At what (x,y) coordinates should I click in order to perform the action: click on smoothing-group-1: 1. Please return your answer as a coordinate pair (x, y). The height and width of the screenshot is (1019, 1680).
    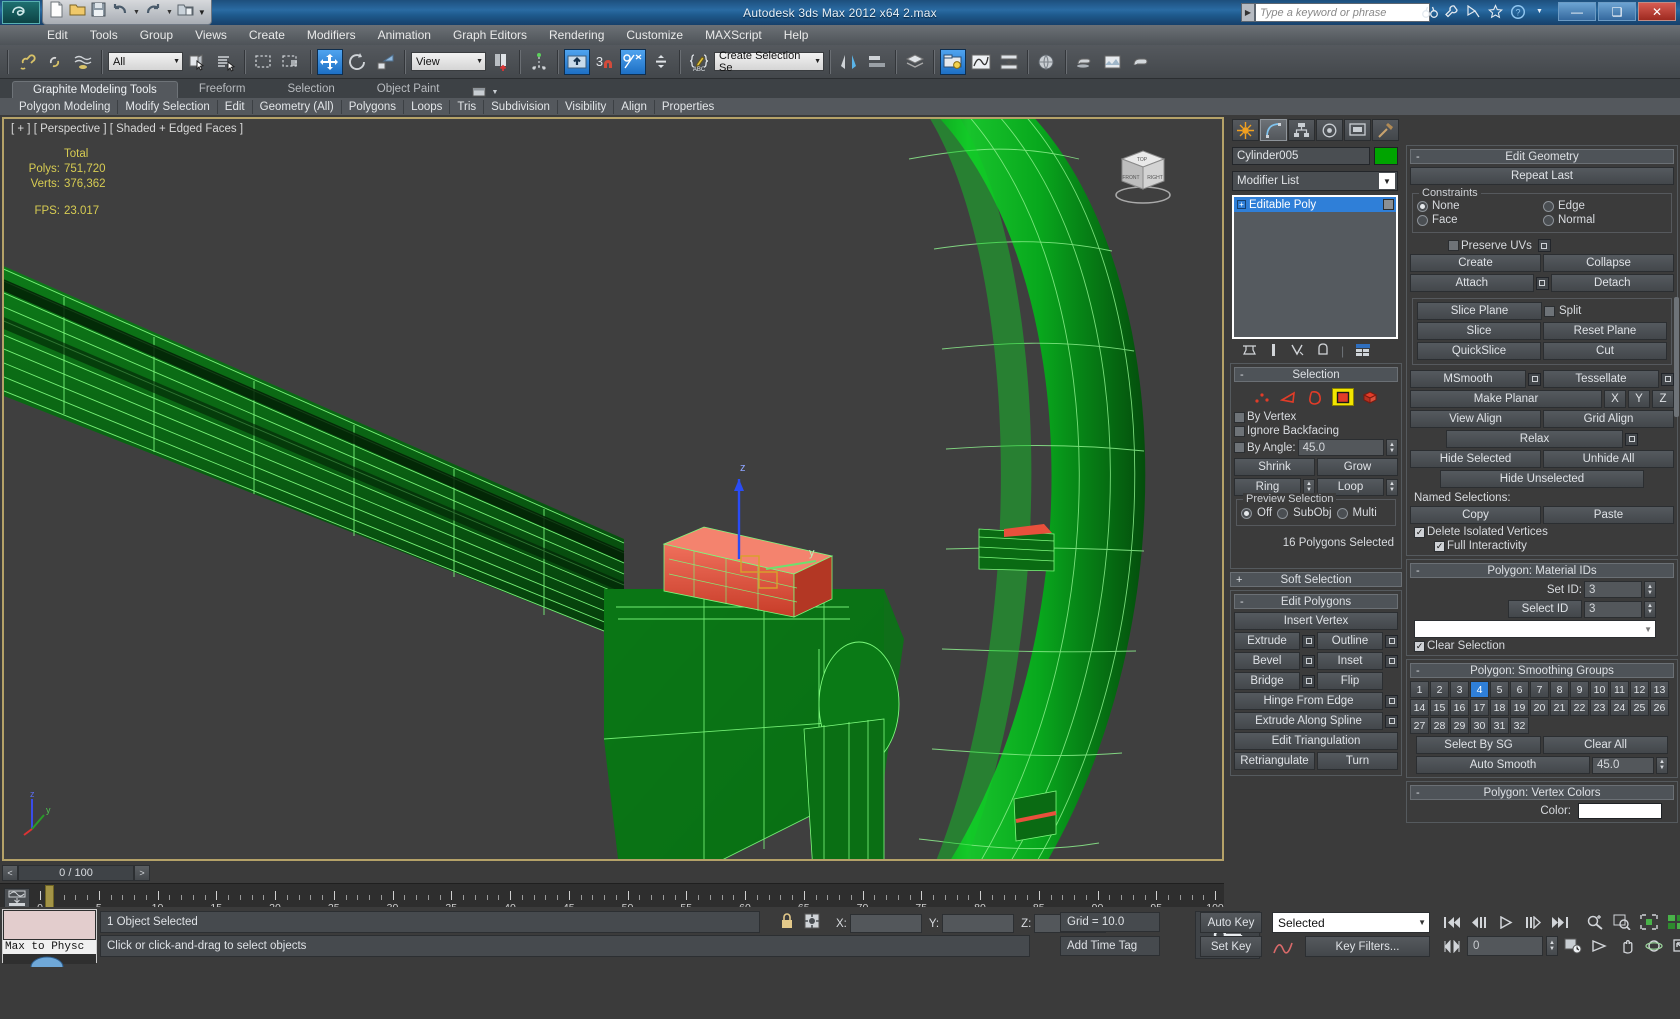
    Looking at the image, I should click on (1419, 689).